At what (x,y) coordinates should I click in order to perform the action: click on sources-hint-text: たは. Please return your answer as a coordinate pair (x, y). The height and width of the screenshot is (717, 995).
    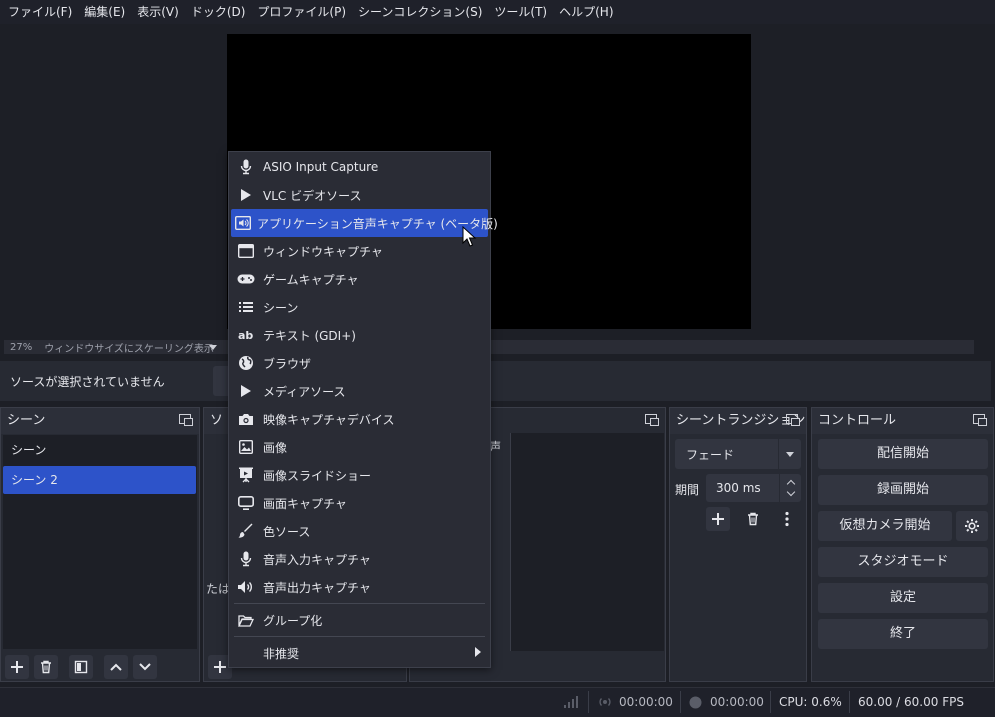
    Looking at the image, I should click on (218, 589).